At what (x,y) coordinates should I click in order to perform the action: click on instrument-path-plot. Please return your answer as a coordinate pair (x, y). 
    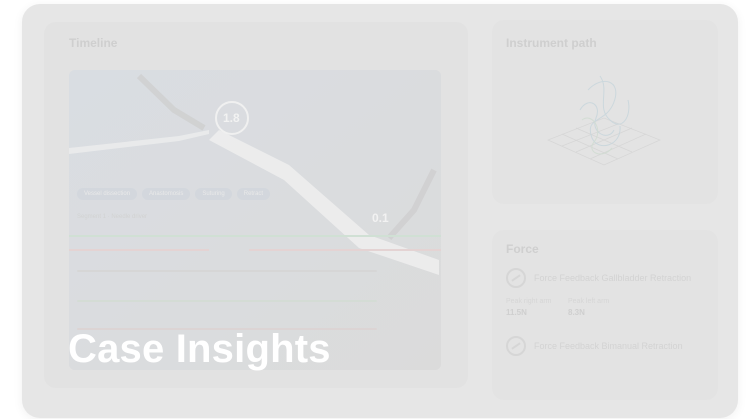
    Looking at the image, I should click on (604, 120).